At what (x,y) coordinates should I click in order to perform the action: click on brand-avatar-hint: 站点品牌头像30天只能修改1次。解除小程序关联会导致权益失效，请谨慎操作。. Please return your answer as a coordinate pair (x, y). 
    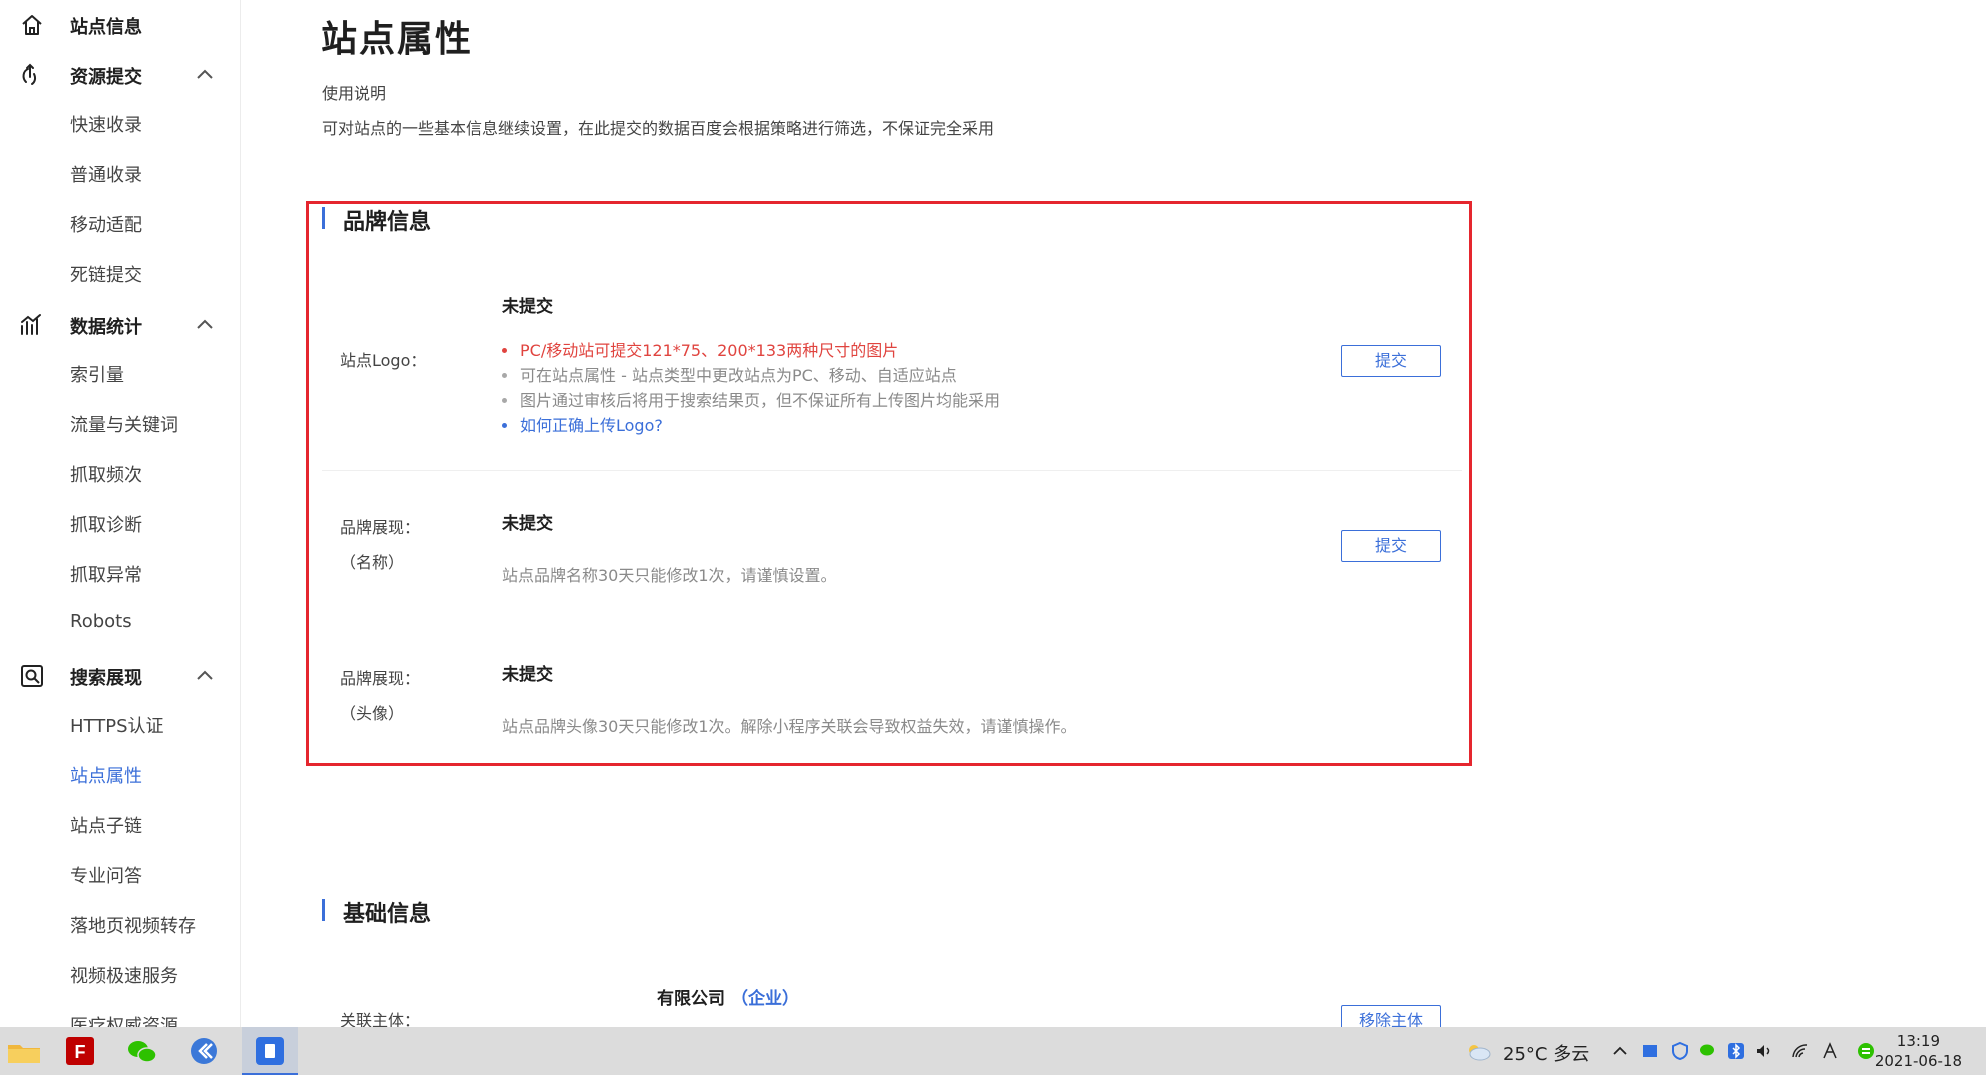
    Looking at the image, I should click on (789, 726).